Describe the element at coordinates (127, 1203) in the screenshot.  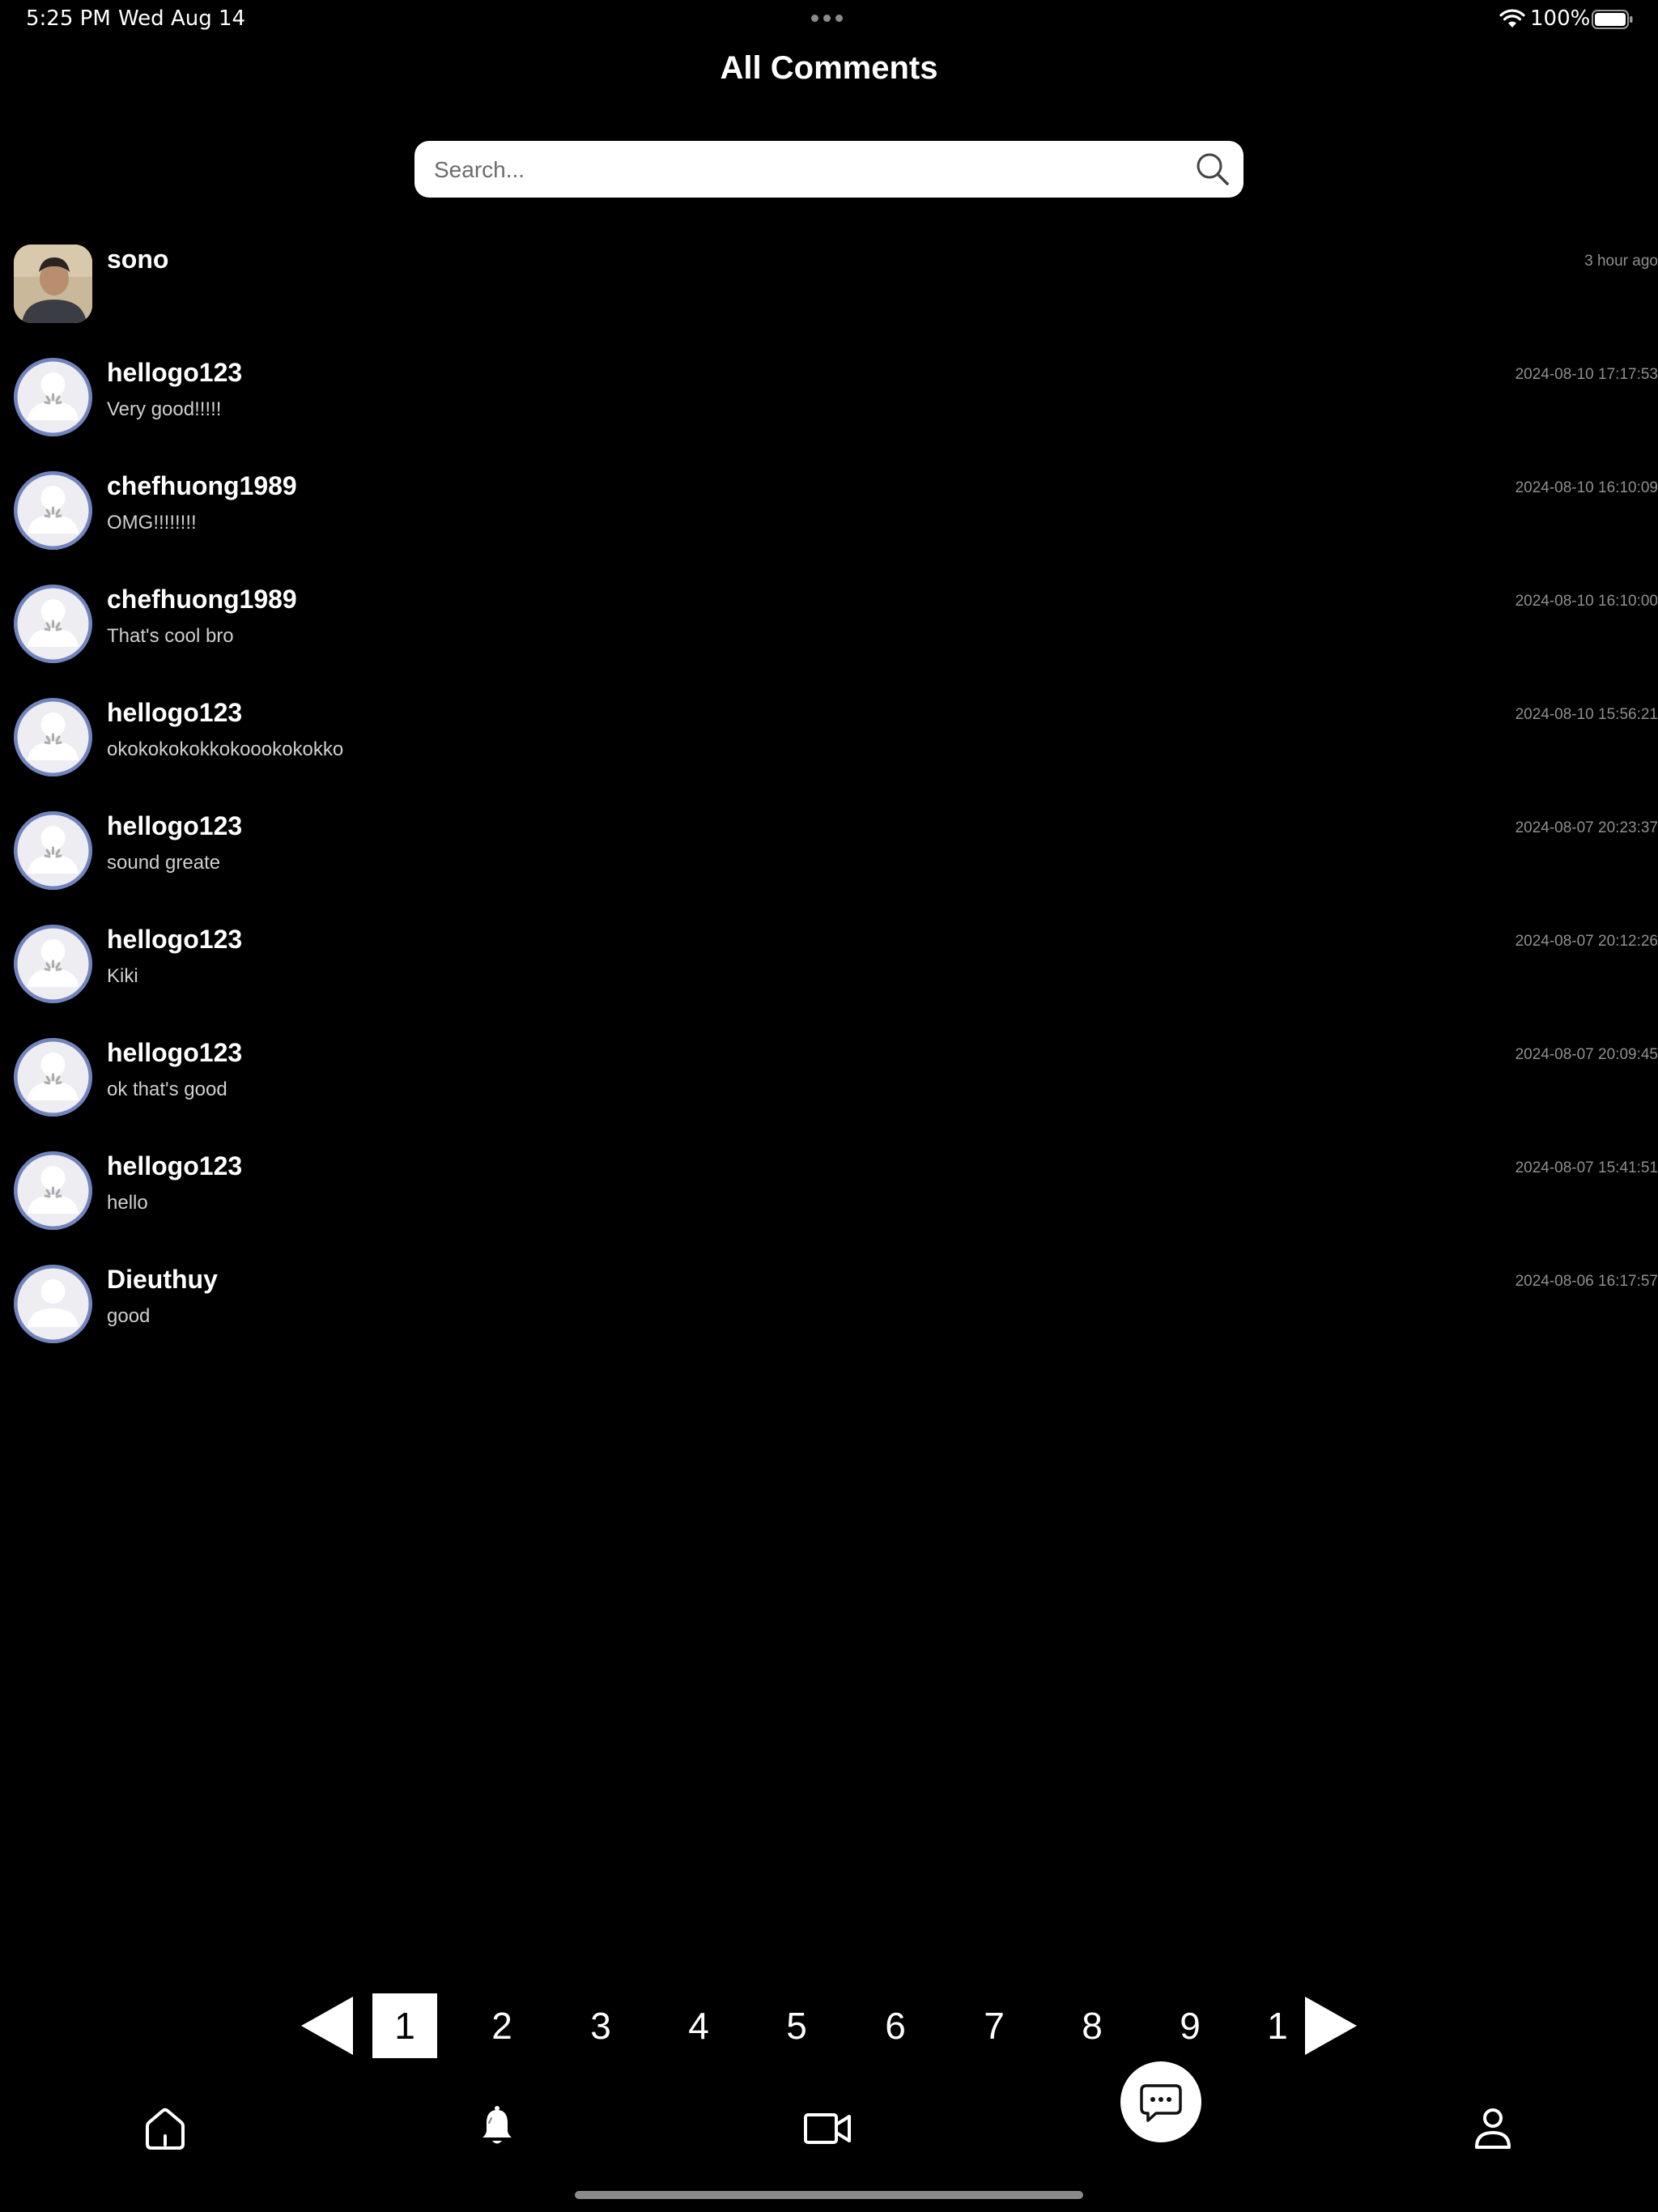
I see `comment-text: hello` at that location.